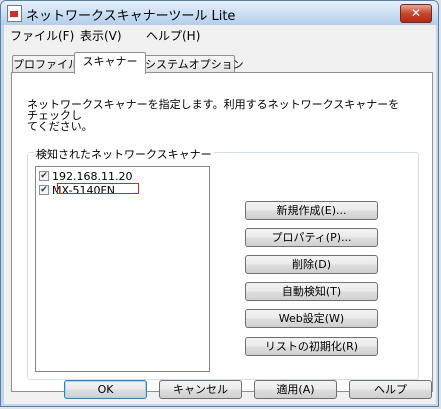 Image resolution: width=441 pixels, height=409 pixels. What do you see at coordinates (213, 110) in the screenshot?
I see `description-line-1: ネットワークスキャナーを指定します。利用するネットワークスキャナーをチェックし` at bounding box center [213, 110].